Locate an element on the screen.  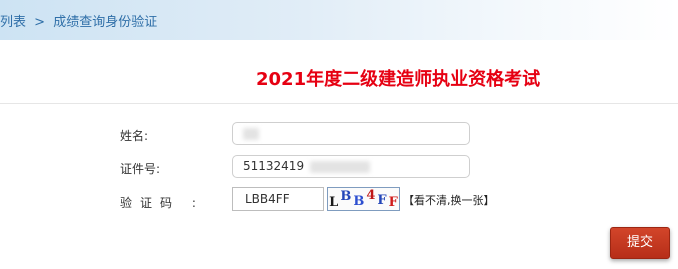
id-number-field: 51132419 is located at coordinates (351, 166).